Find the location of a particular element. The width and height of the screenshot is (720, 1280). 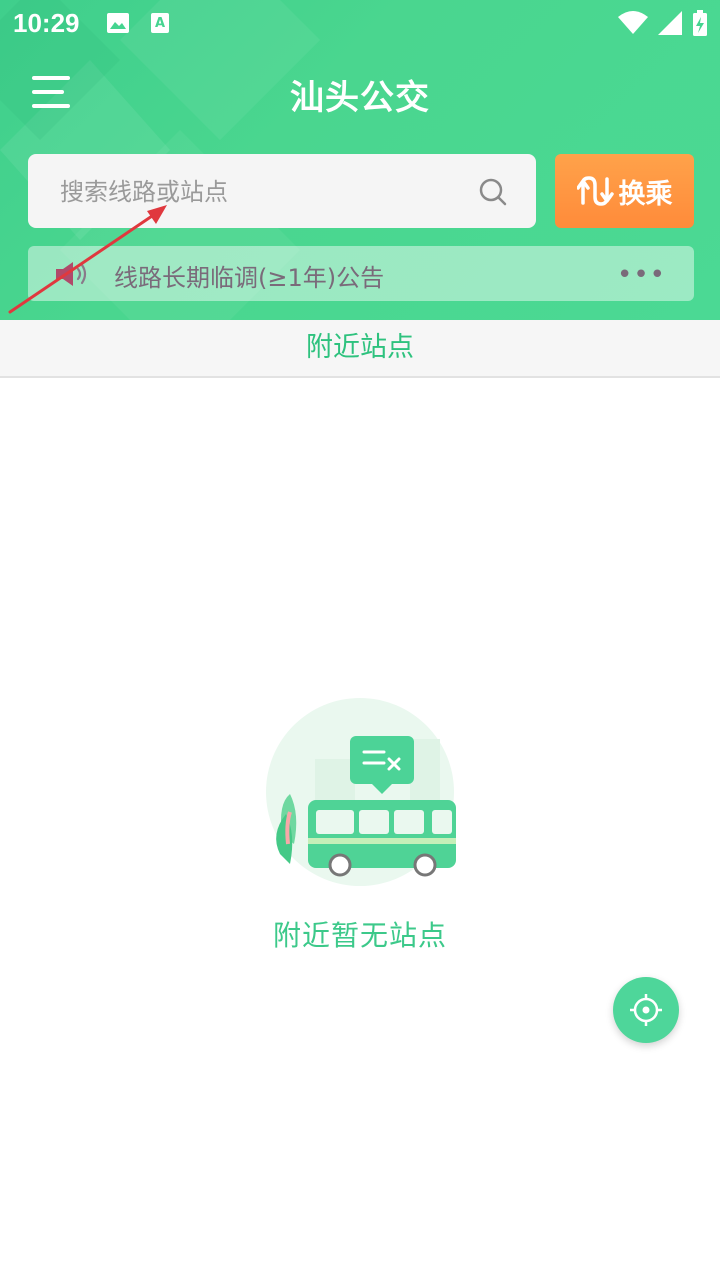

search-input is located at coordinates (260, 192).